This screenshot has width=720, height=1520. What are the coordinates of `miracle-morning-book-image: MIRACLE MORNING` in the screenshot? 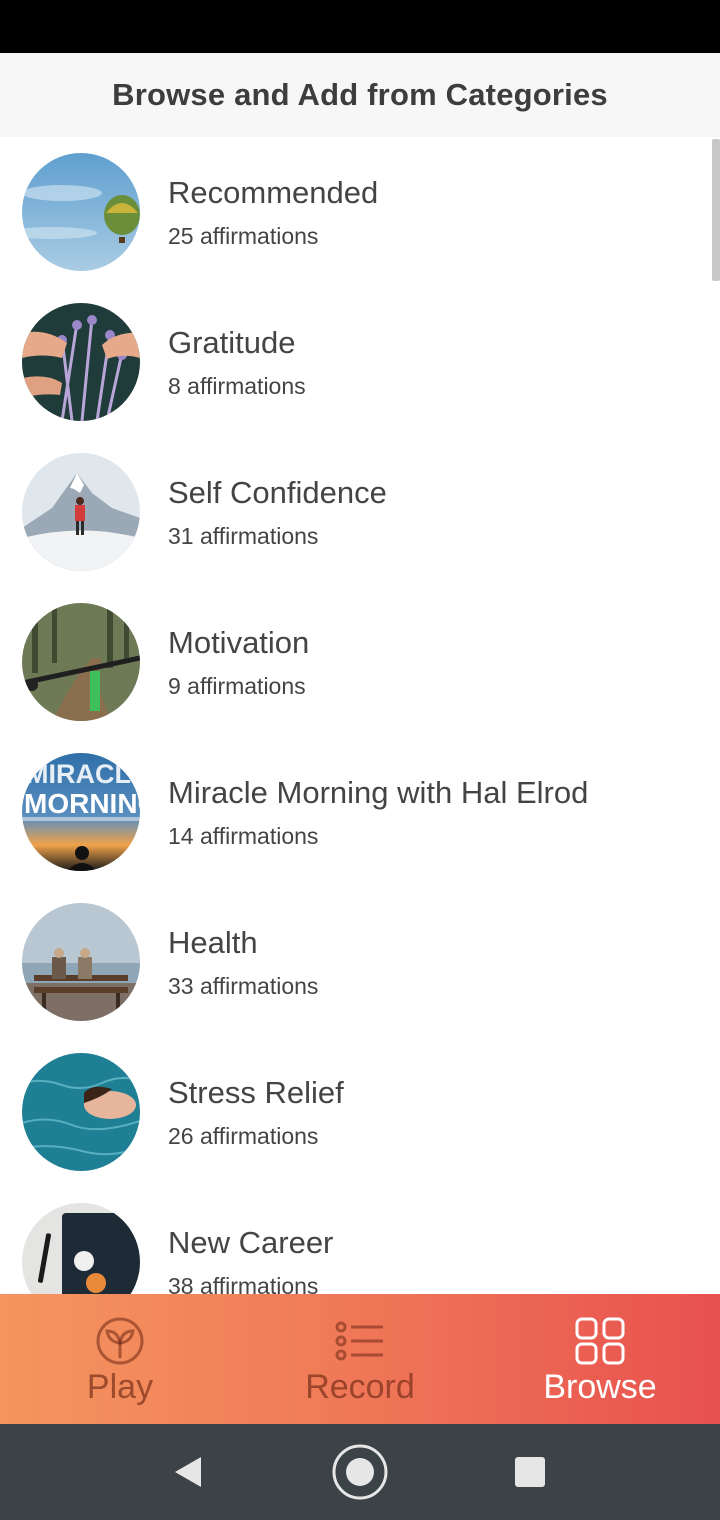 It's located at (81, 812).